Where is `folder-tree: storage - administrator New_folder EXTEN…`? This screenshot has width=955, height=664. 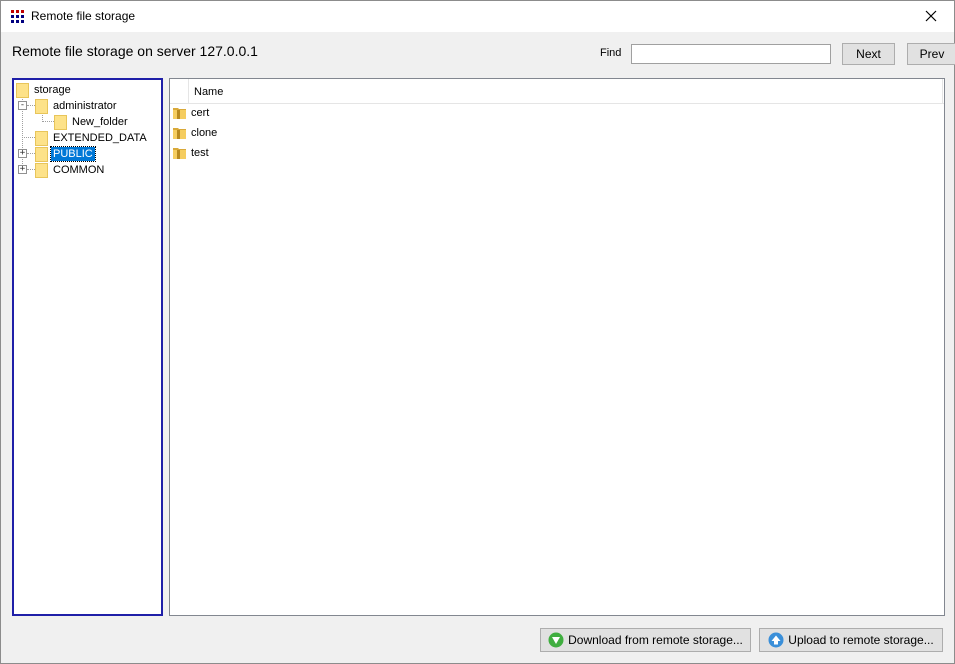
folder-tree: storage - administrator New_folder EXTEN… is located at coordinates (87, 347).